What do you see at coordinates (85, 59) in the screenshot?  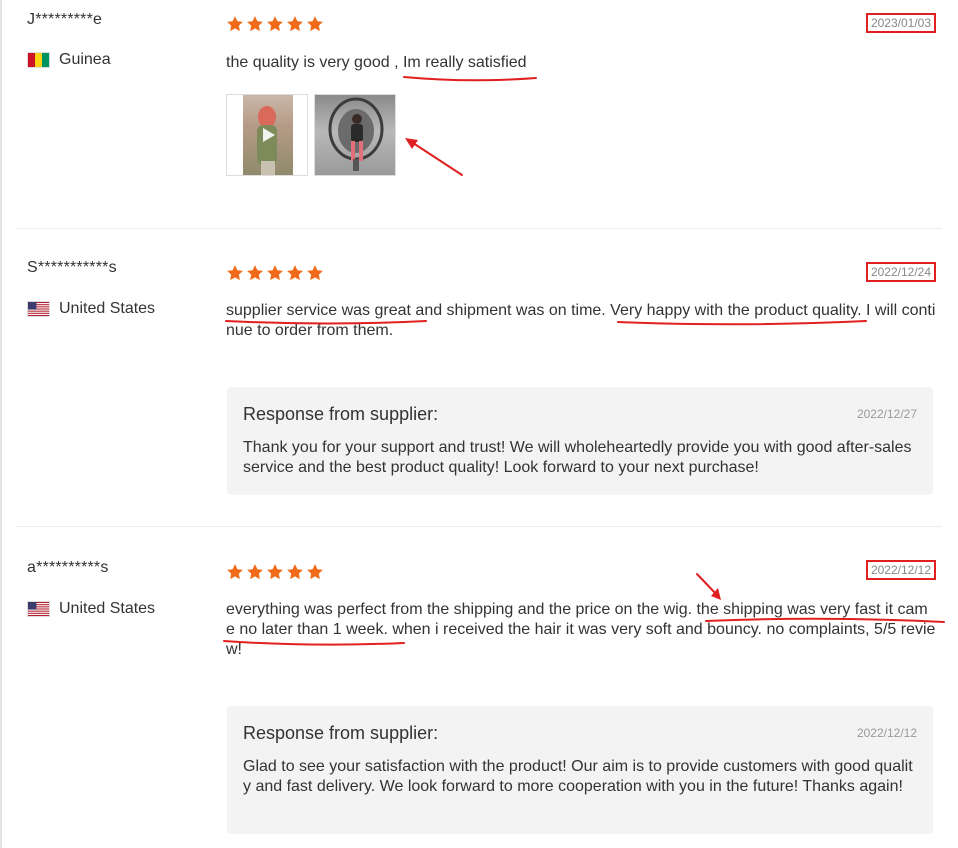 I see `country-label: Guinea` at bounding box center [85, 59].